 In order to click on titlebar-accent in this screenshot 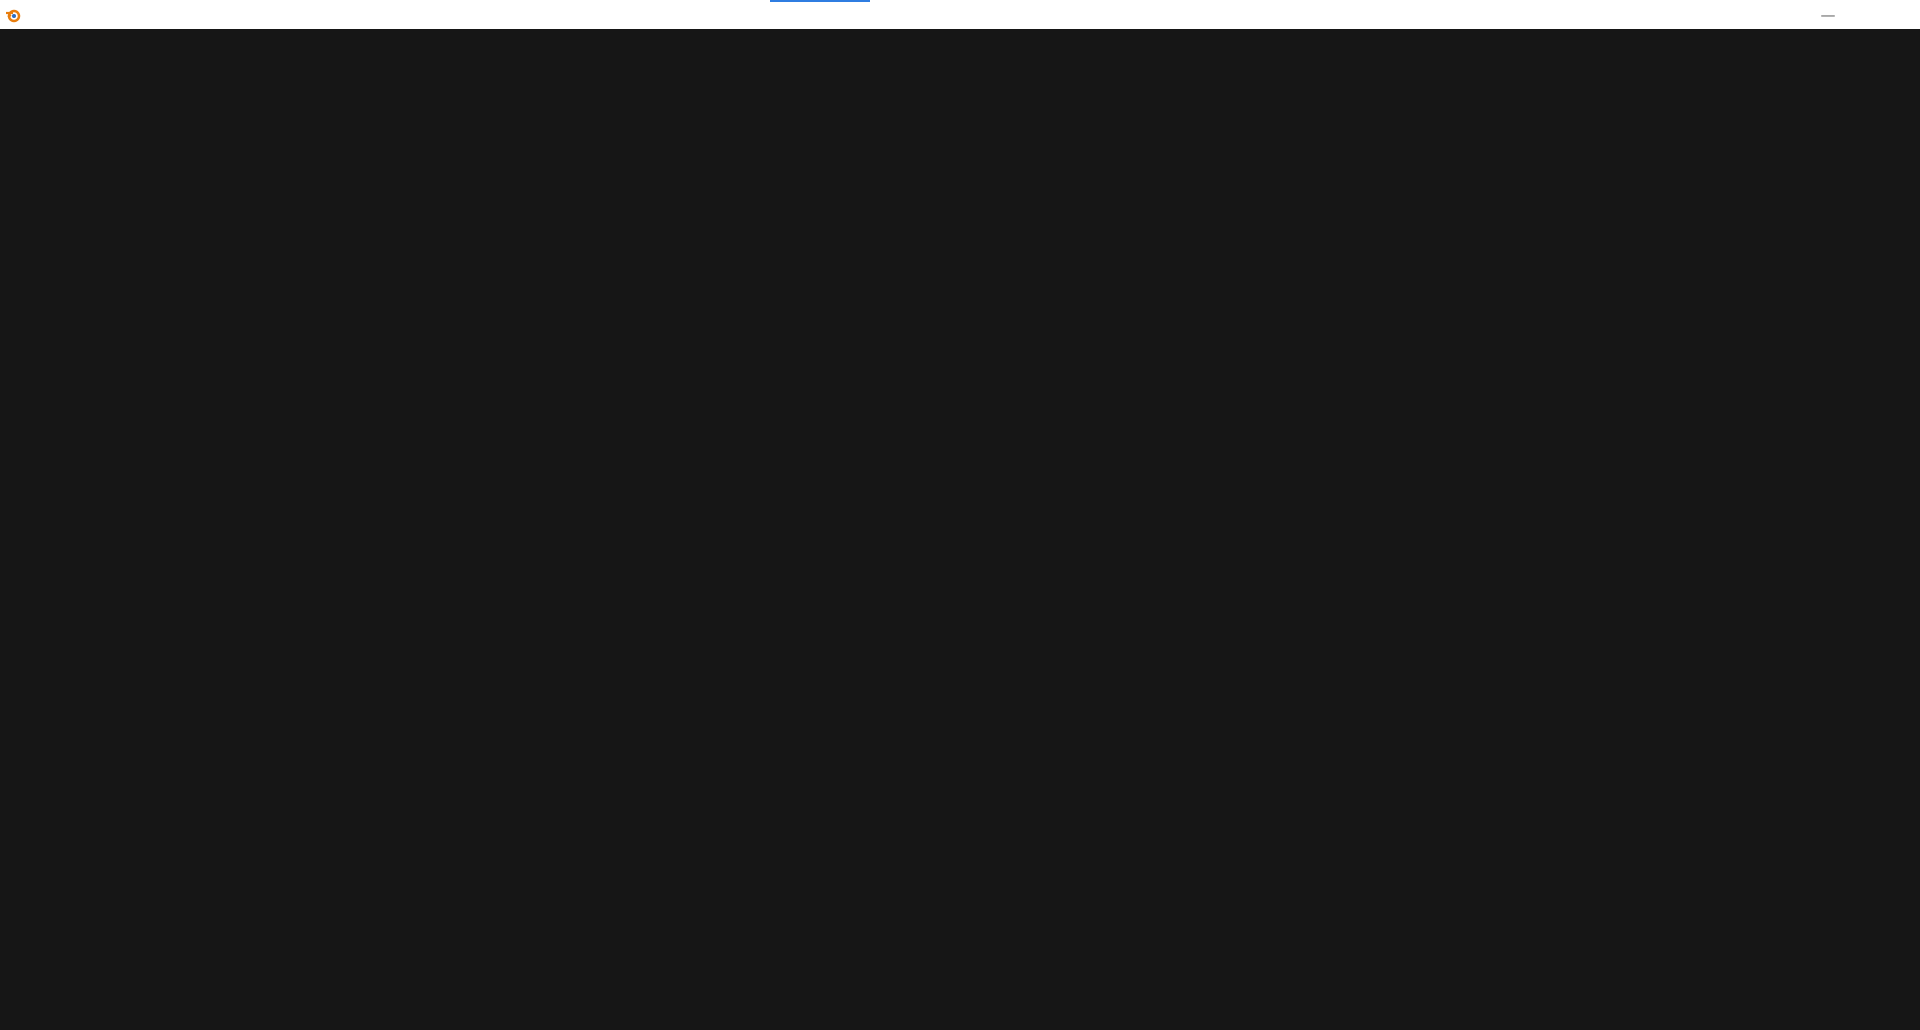, I will do `click(820, 1)`.